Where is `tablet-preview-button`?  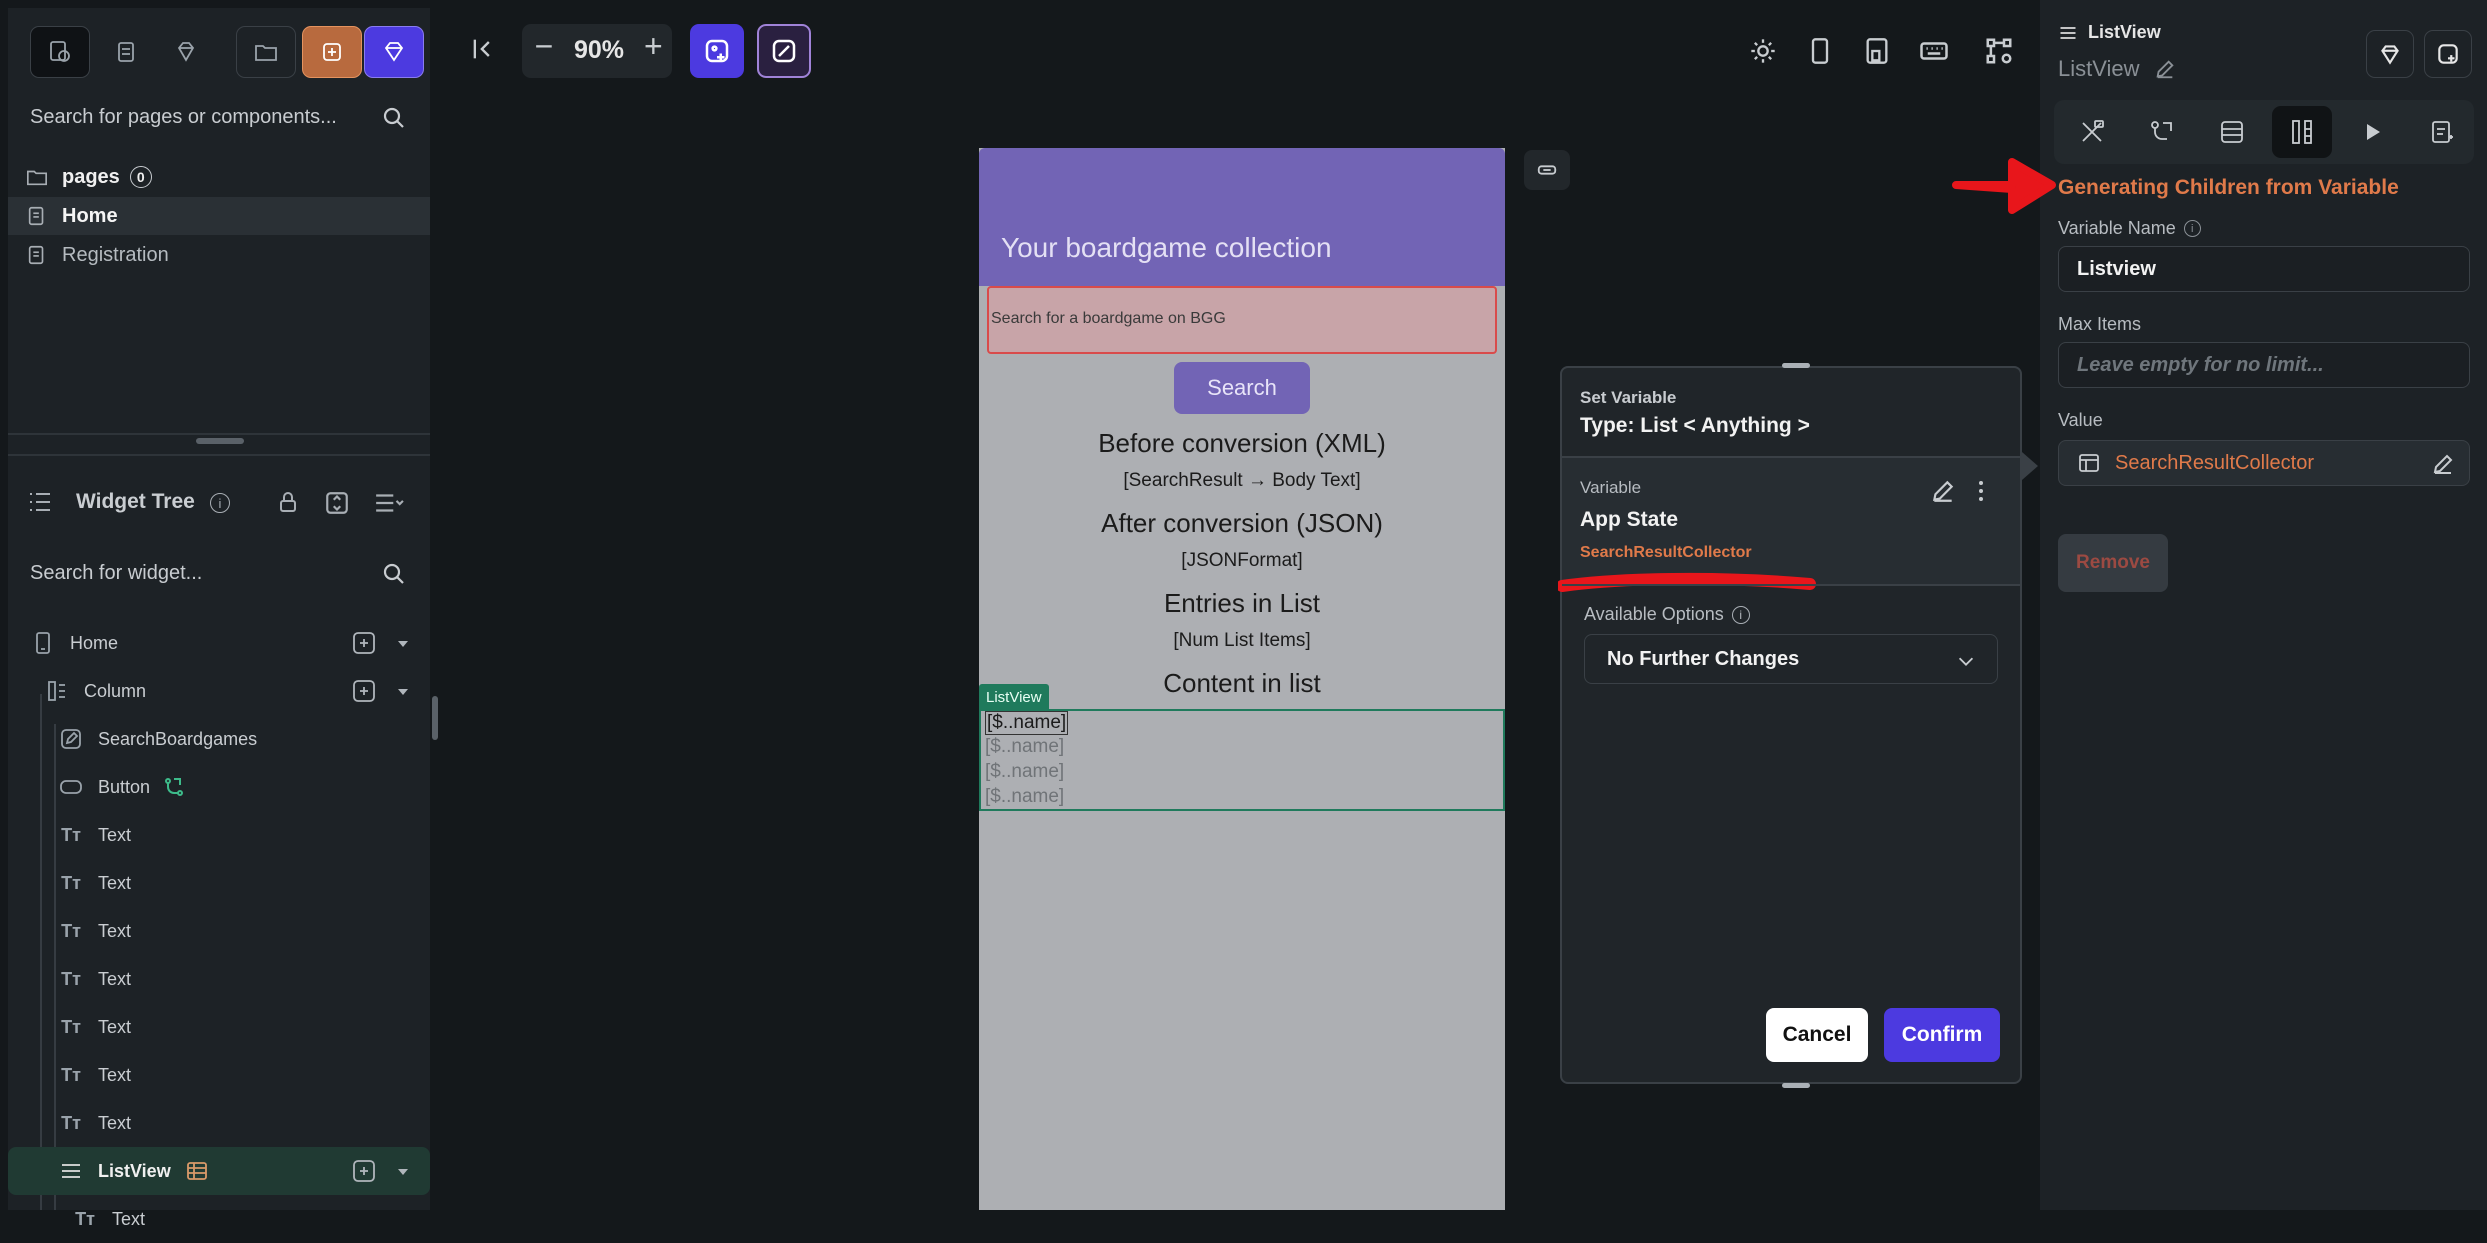
tablet-preview-button is located at coordinates (1877, 51).